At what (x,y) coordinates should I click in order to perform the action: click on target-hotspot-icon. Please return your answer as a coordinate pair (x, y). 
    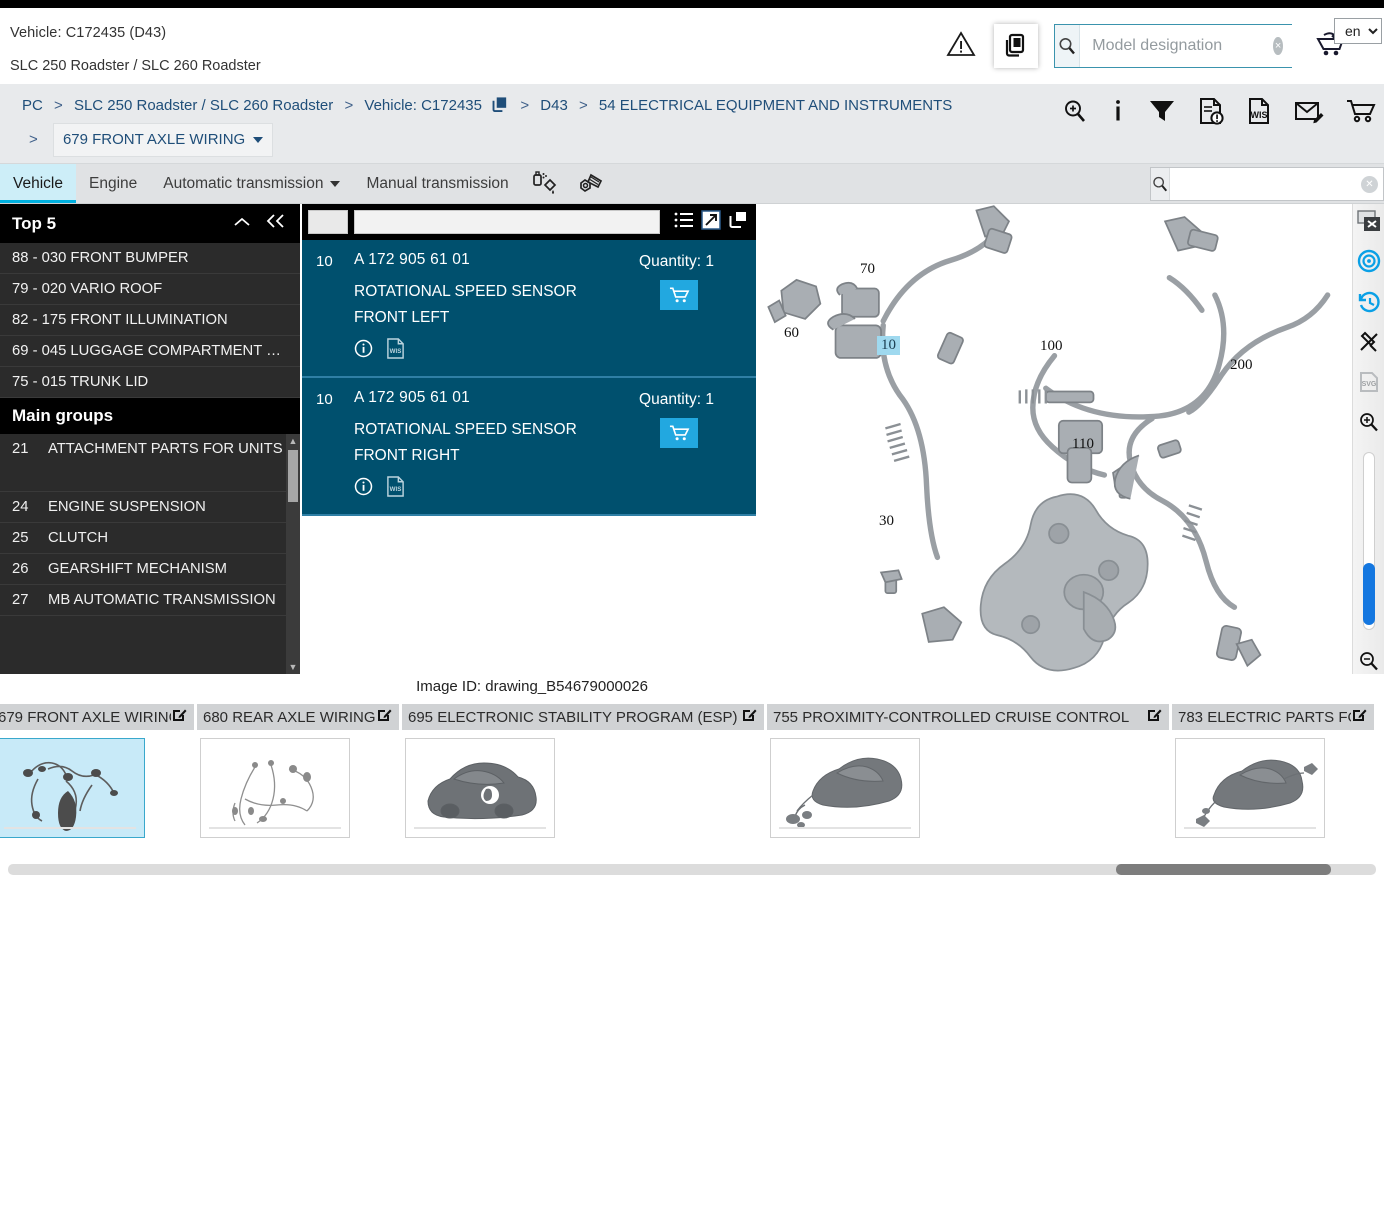
    Looking at the image, I should click on (1369, 261).